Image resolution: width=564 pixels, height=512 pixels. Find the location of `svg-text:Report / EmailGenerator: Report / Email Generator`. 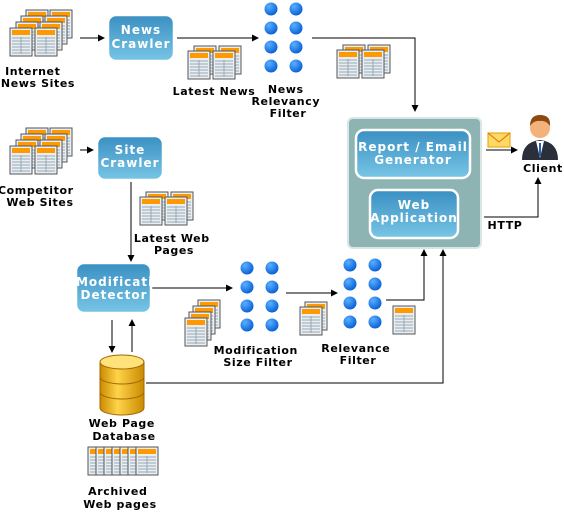

svg-text:Report / EmailGenerator: Report / Email Generator is located at coordinates (413, 153).